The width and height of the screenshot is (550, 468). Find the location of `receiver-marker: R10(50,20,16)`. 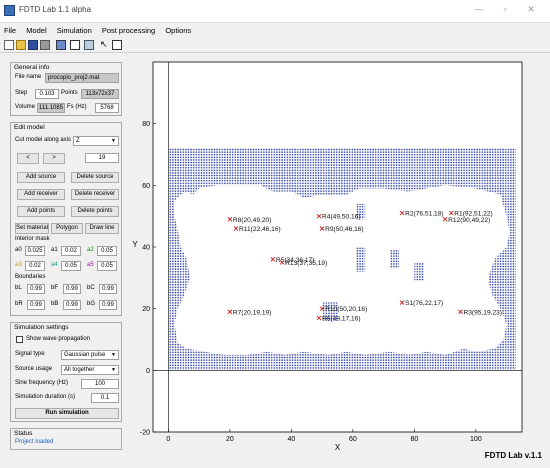

receiver-marker: R10(50,20,16) is located at coordinates (343, 309).